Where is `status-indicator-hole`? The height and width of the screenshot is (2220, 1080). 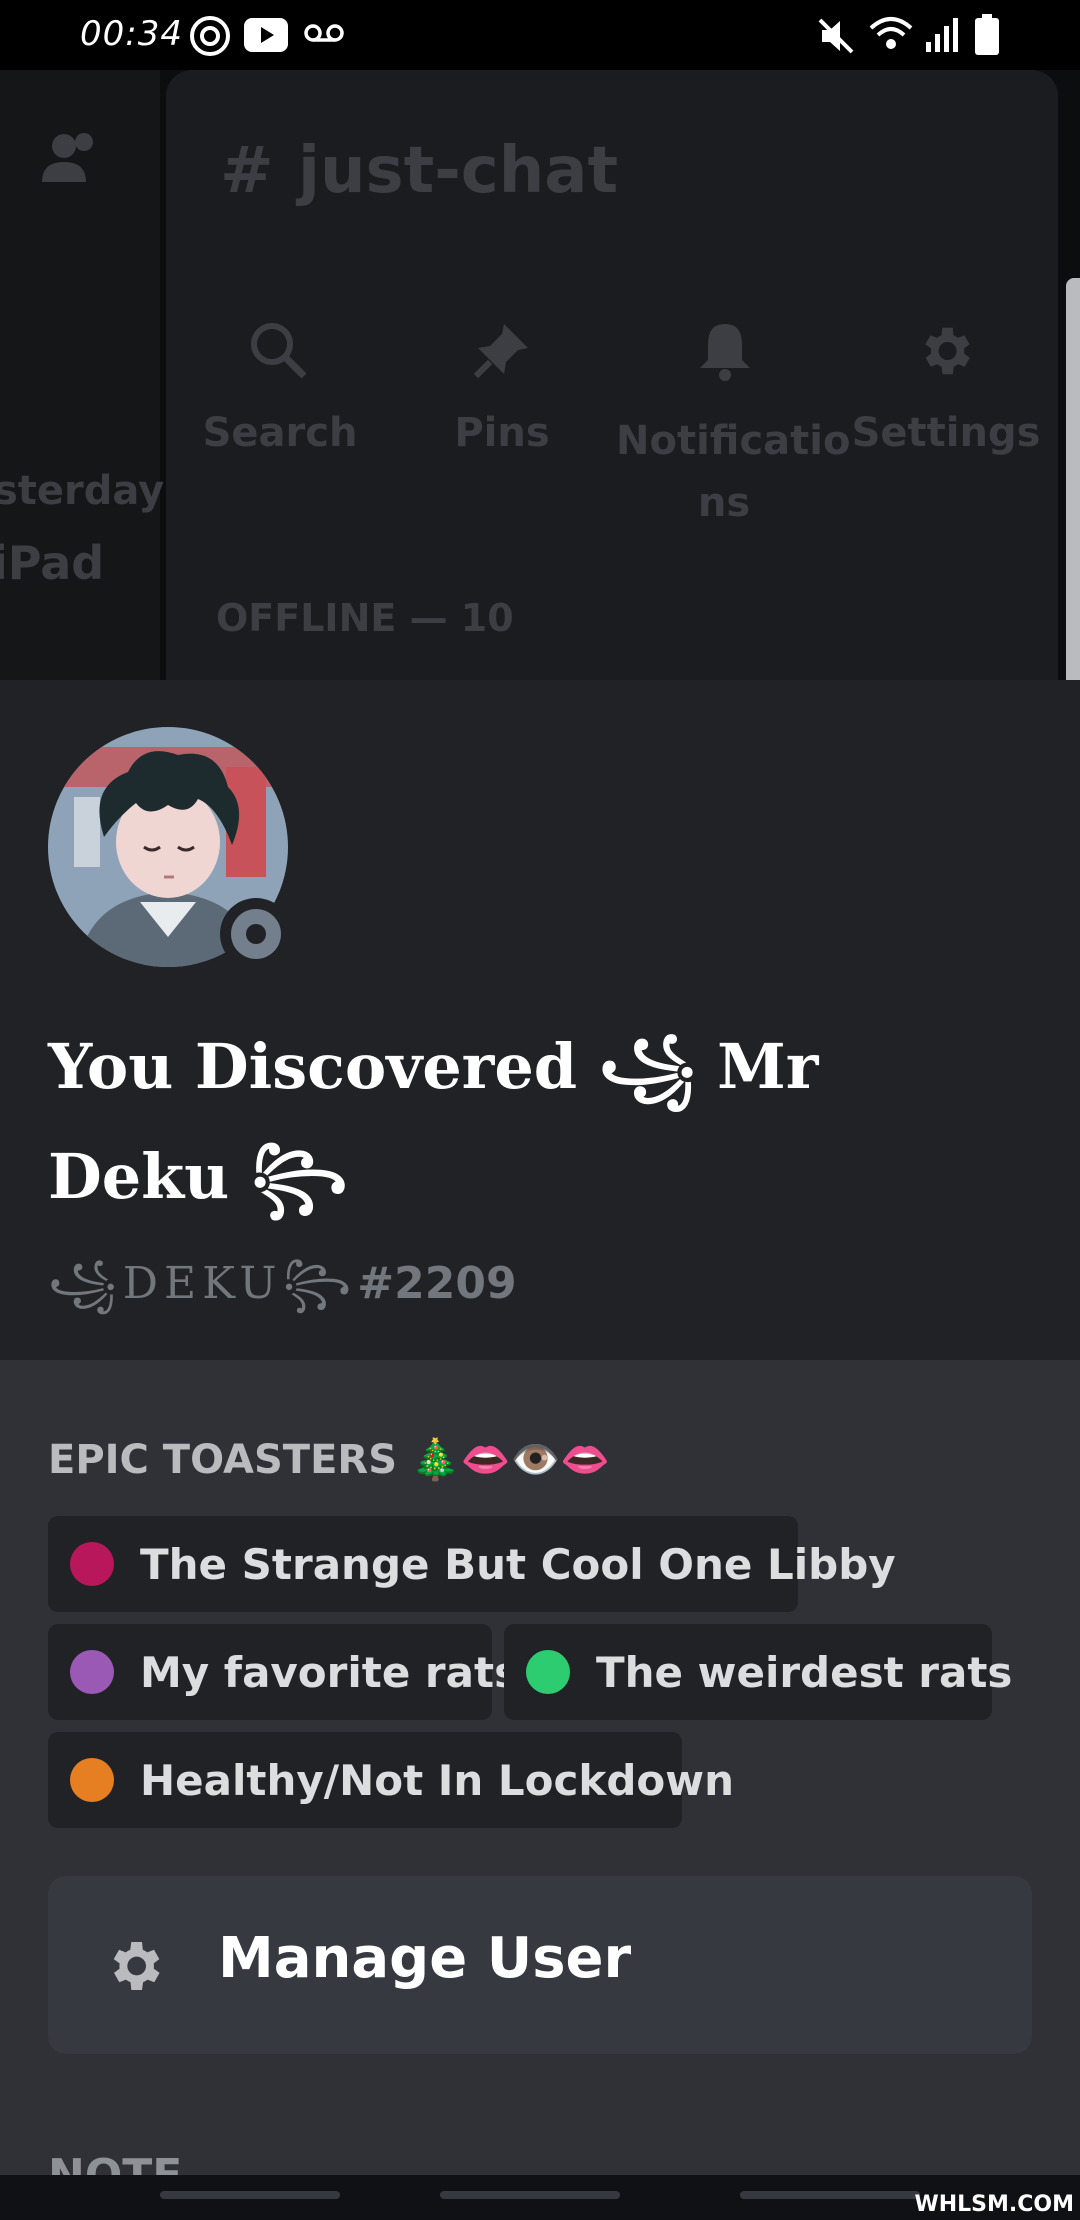
status-indicator-hole is located at coordinates (256, 934).